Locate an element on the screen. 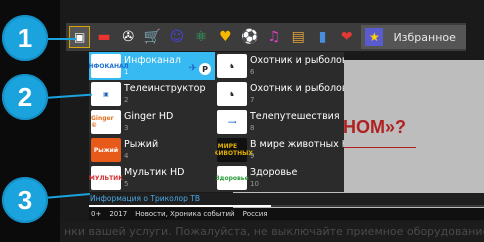  age-rating: 0+ is located at coordinates (96, 214).